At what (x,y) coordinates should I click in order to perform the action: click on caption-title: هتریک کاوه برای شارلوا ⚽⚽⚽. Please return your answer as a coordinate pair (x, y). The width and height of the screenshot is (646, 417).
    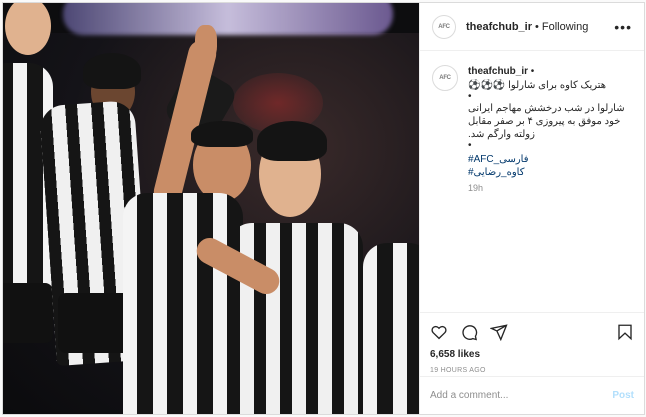
    Looking at the image, I should click on (537, 85).